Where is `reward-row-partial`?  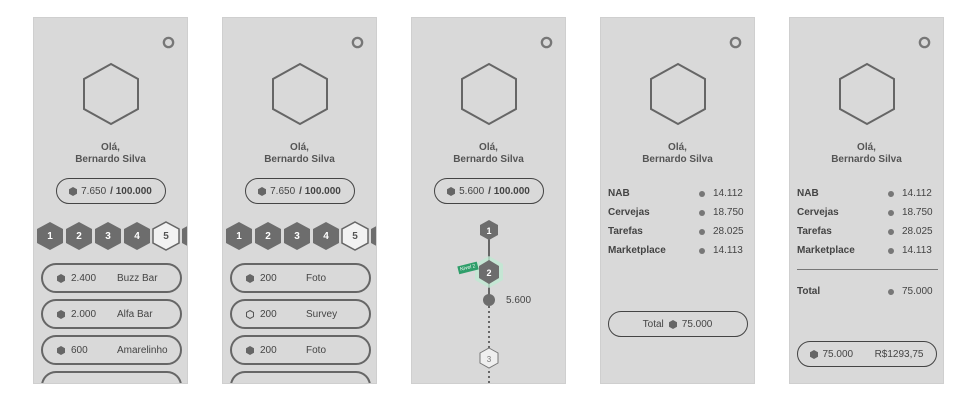
reward-row-partial is located at coordinates (111, 377).